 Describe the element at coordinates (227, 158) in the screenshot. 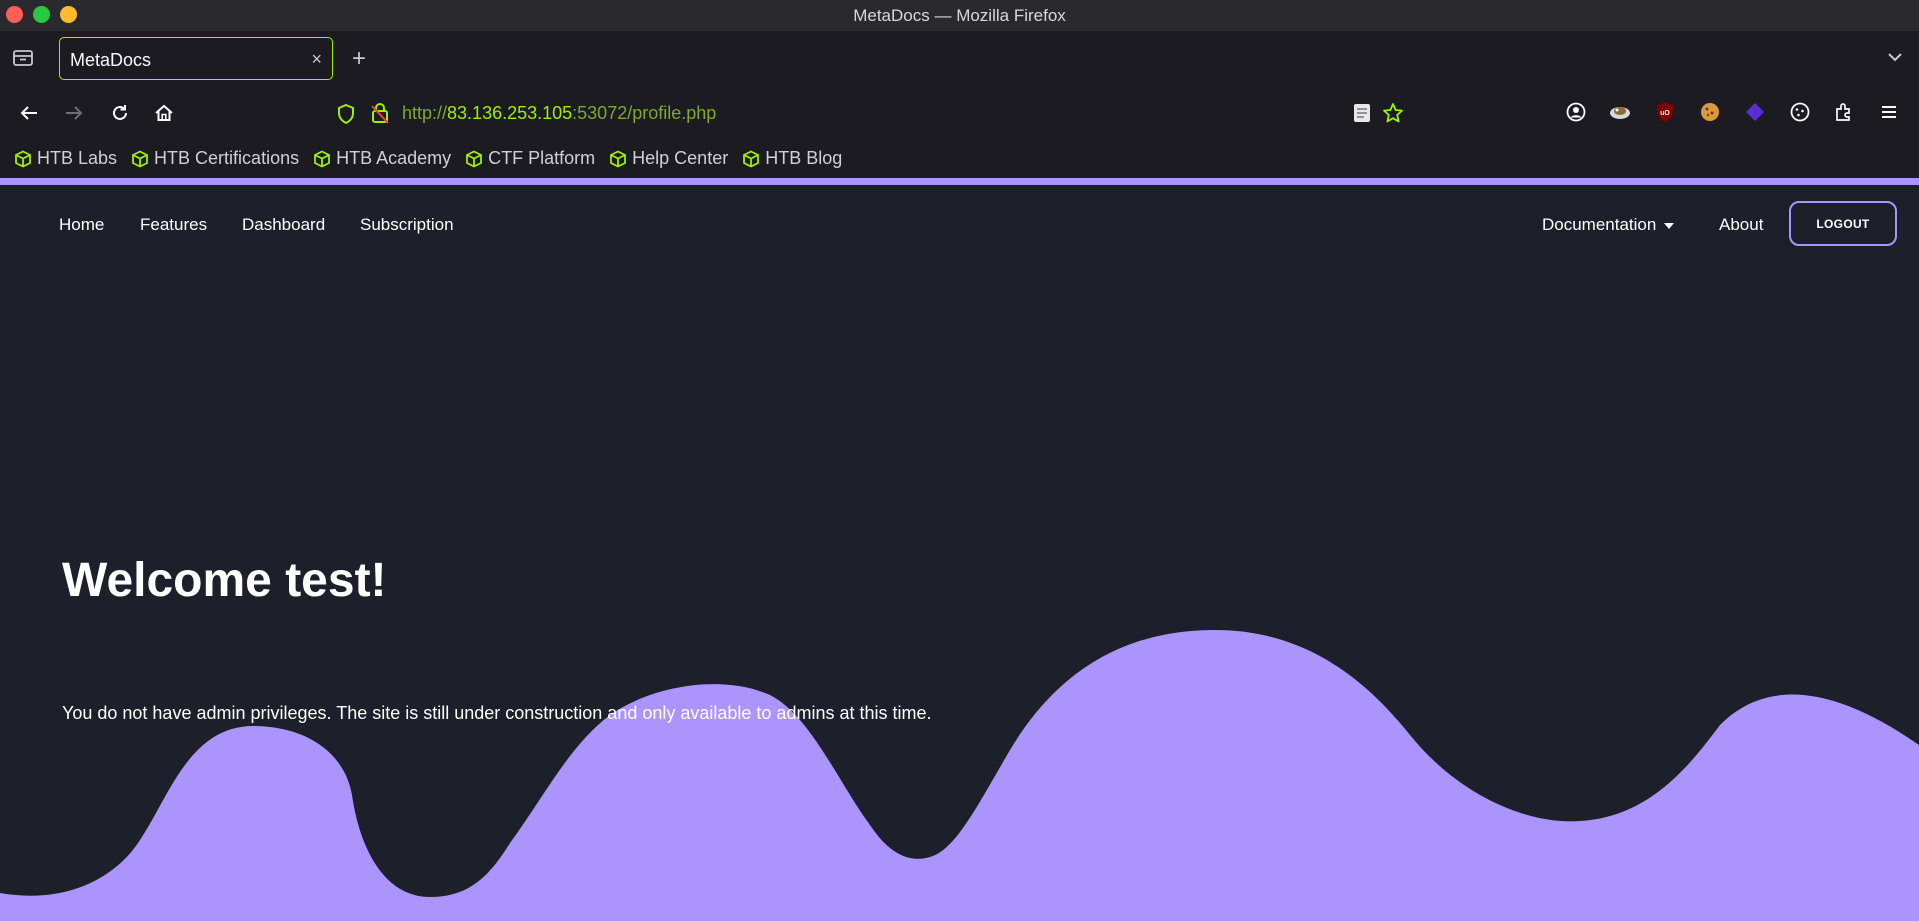

I see `bookmark-label: HTB Certifications` at that location.